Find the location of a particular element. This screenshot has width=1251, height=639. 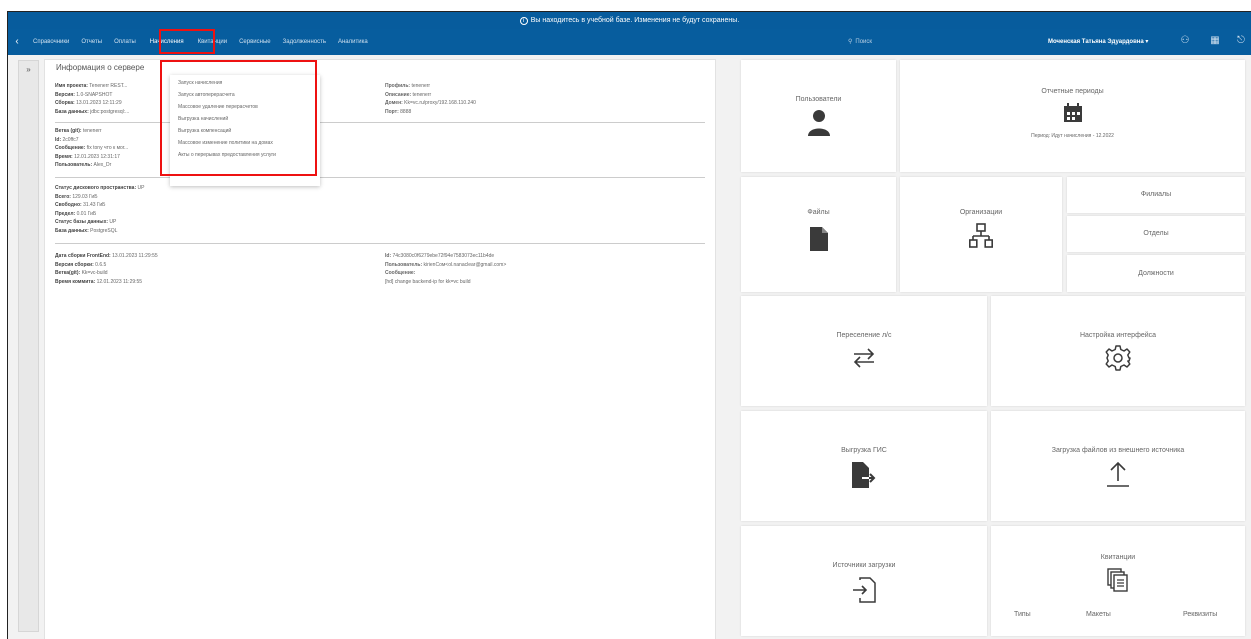

info-row: Ветка (git): tenenerr is located at coordinates (78, 131).